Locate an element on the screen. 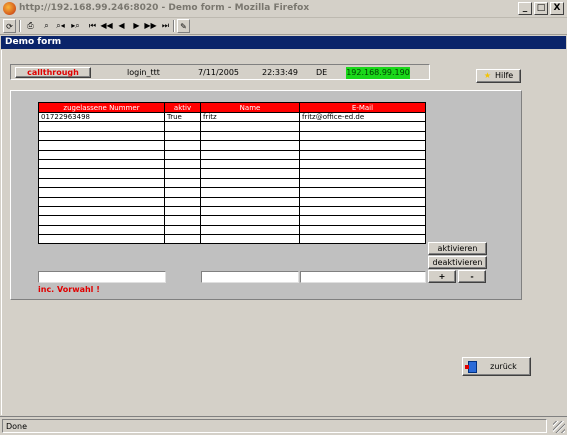 The width and height of the screenshot is (567, 435). activate-button: aktivieren is located at coordinates (457, 248).